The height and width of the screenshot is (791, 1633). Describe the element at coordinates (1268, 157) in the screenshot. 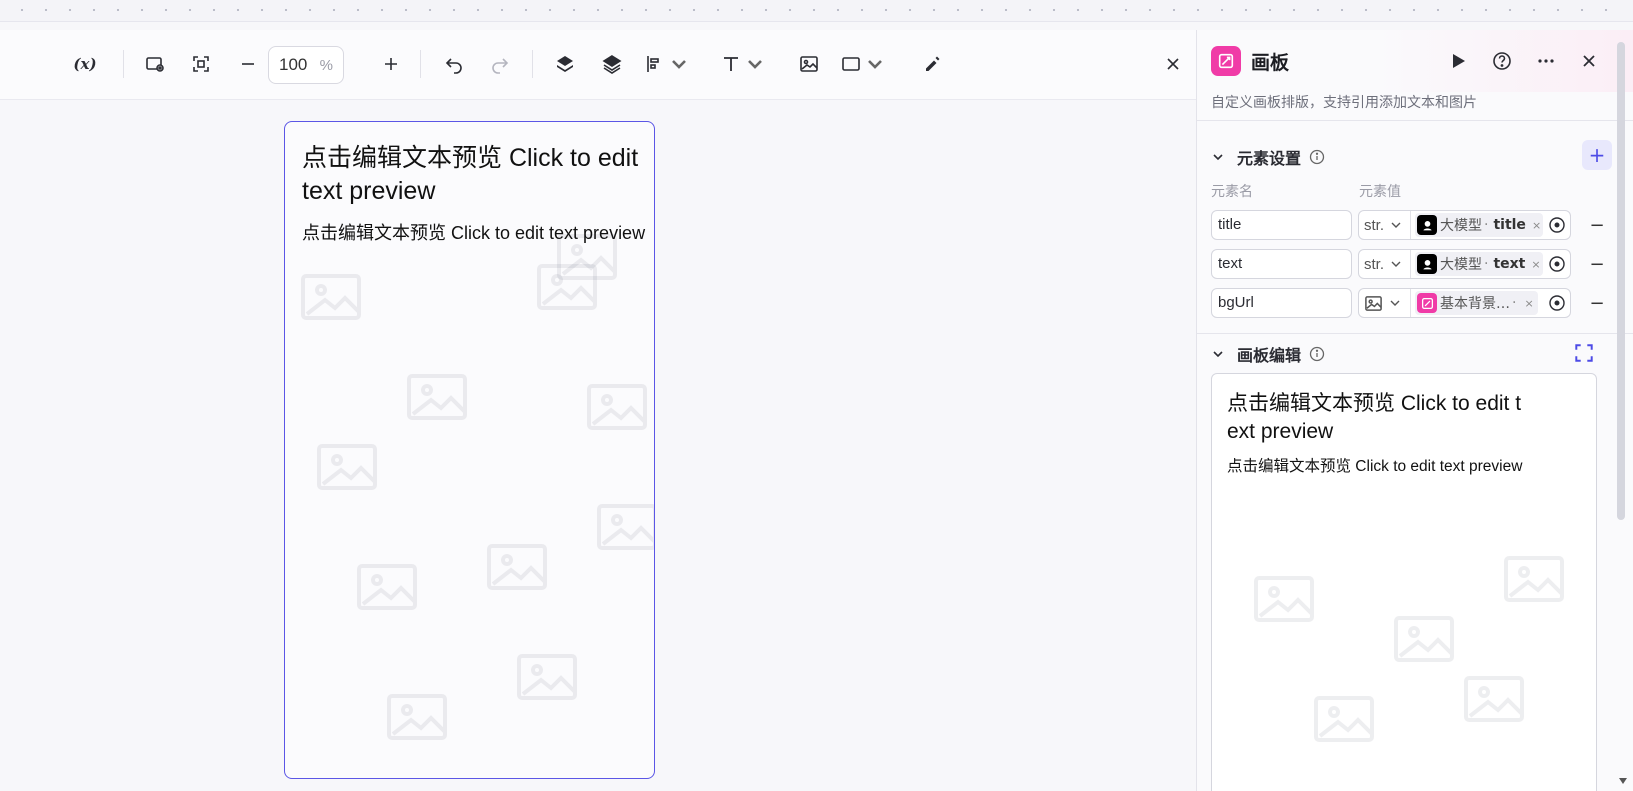

I see `element-settings-header: 元素设置` at that location.